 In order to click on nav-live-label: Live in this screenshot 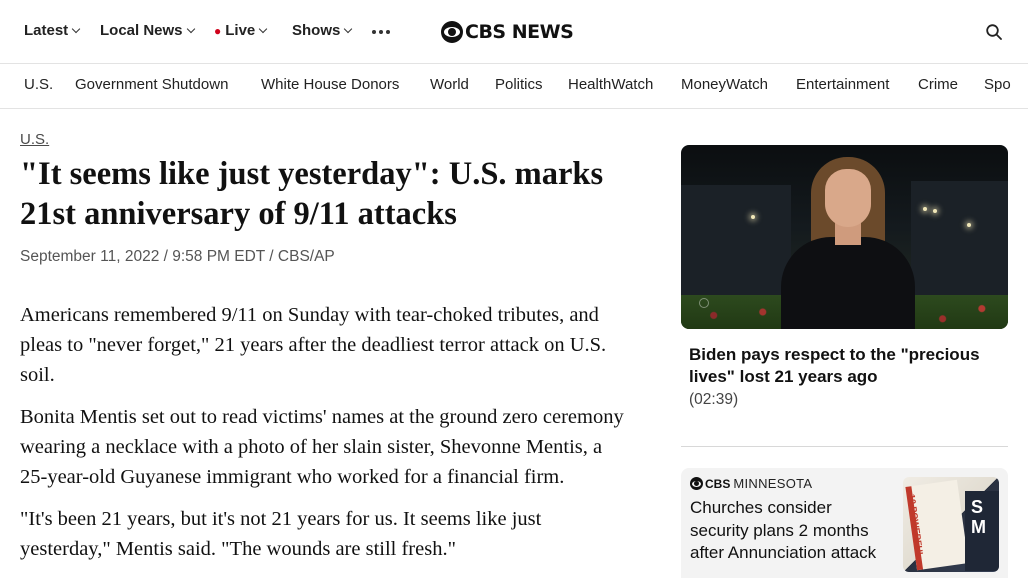, I will do `click(240, 30)`.